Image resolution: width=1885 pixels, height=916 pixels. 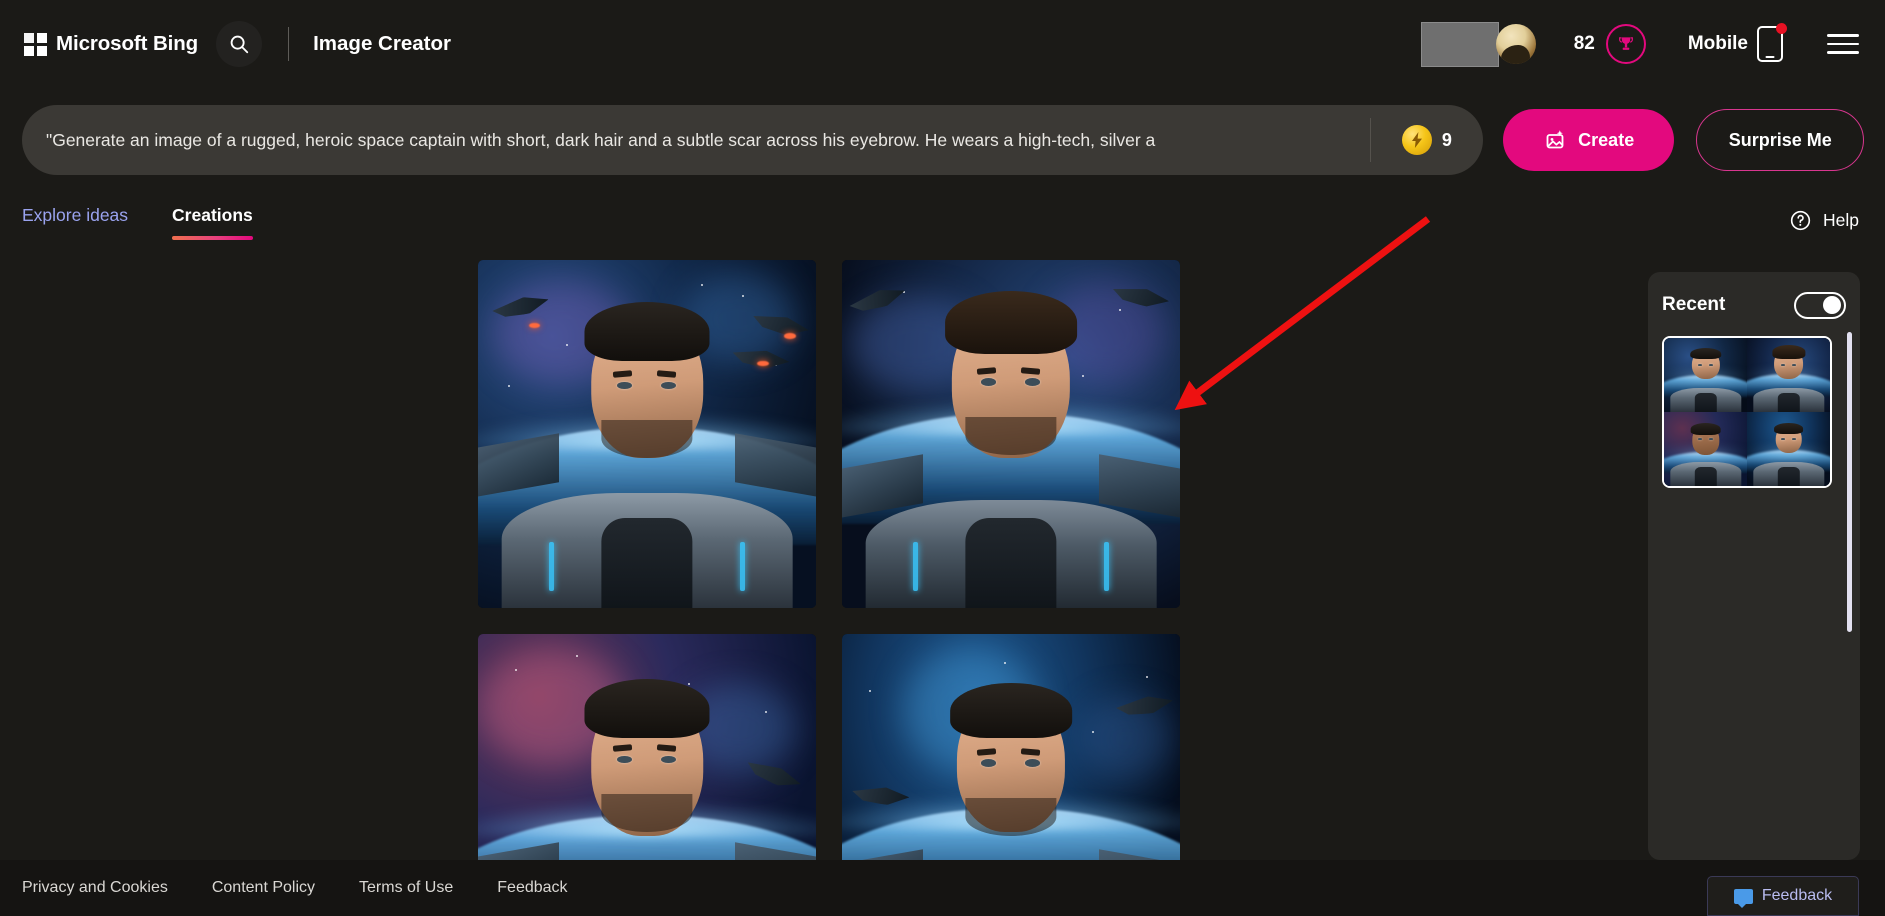 I want to click on hamburger-menu-icon, so click(x=1843, y=44).